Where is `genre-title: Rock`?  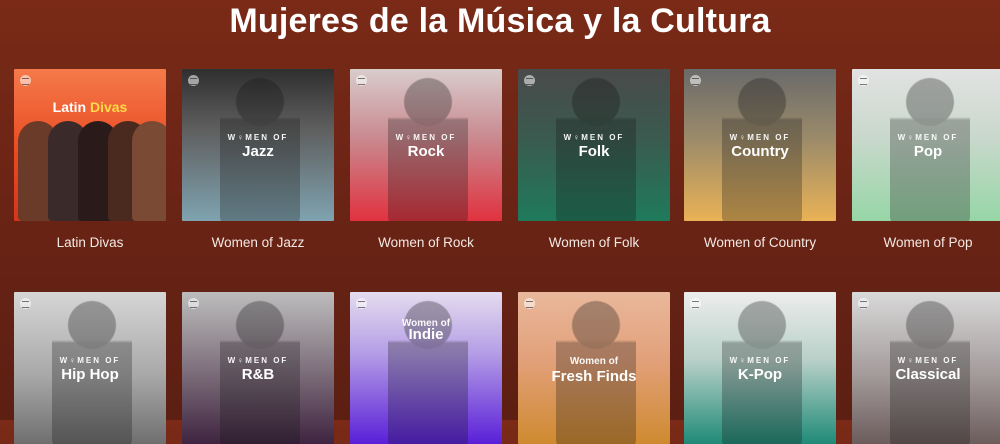 genre-title: Rock is located at coordinates (426, 151).